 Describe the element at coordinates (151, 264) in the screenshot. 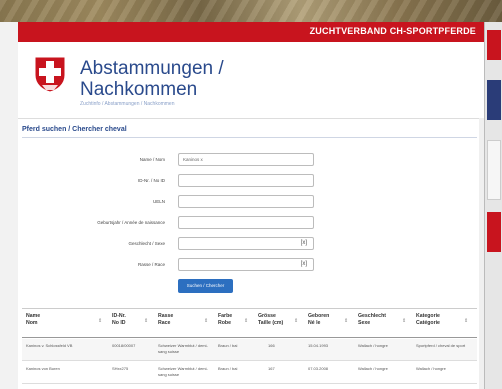

I see `breed-label: Rasse / Race` at that location.